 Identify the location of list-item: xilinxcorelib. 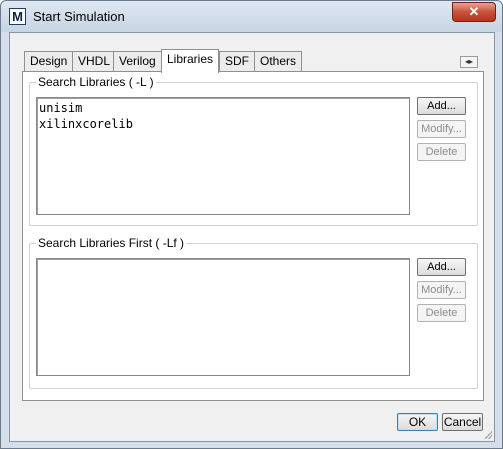
(223, 124).